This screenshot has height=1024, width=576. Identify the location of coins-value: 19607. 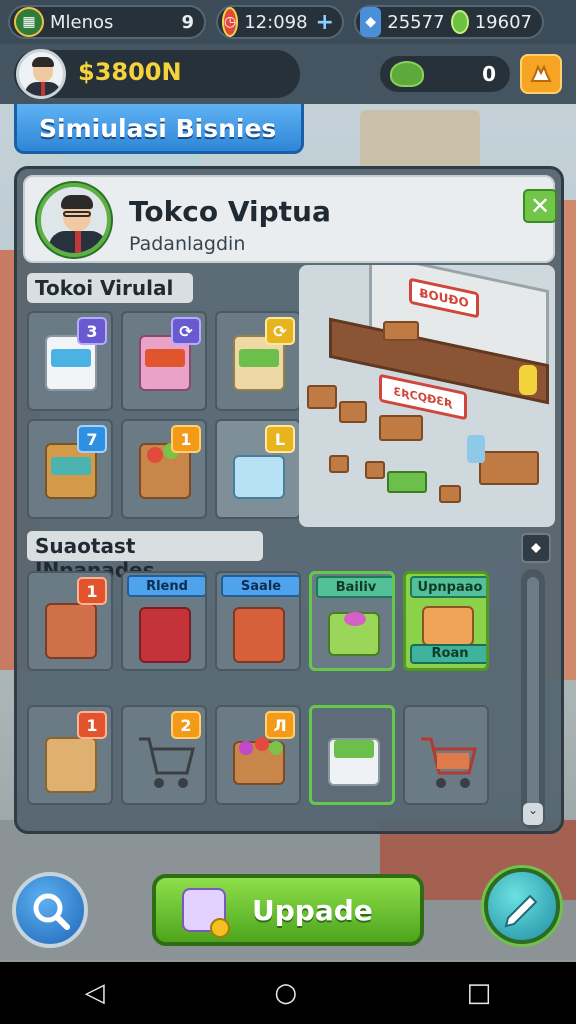
(503, 22).